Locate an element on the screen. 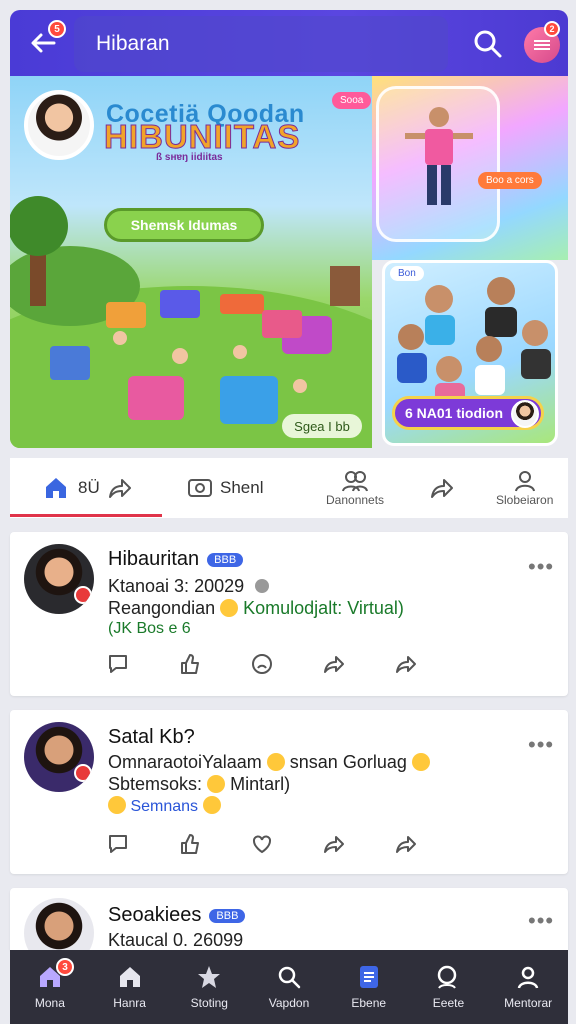  back-button: 5 is located at coordinates (47, 39).